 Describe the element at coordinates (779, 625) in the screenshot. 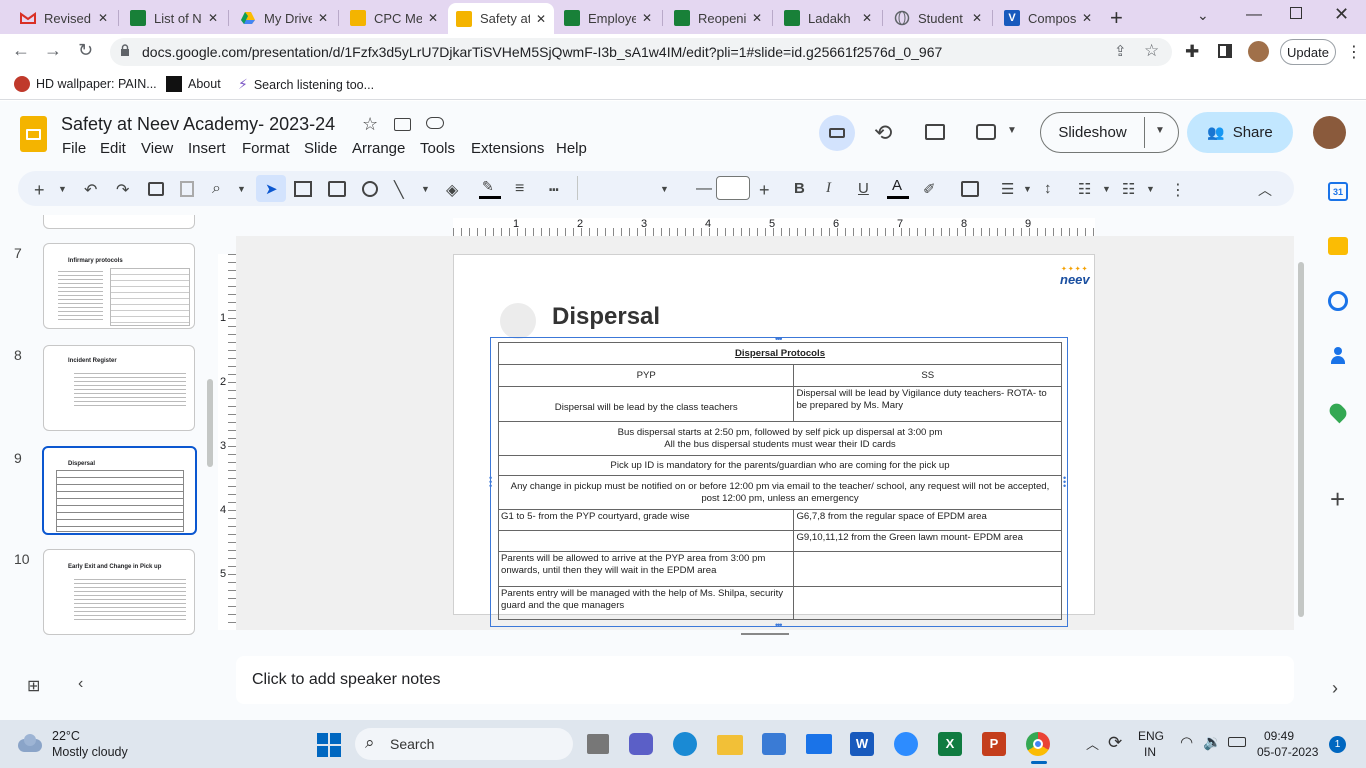

I see `resize-handle-bottom: •••` at that location.